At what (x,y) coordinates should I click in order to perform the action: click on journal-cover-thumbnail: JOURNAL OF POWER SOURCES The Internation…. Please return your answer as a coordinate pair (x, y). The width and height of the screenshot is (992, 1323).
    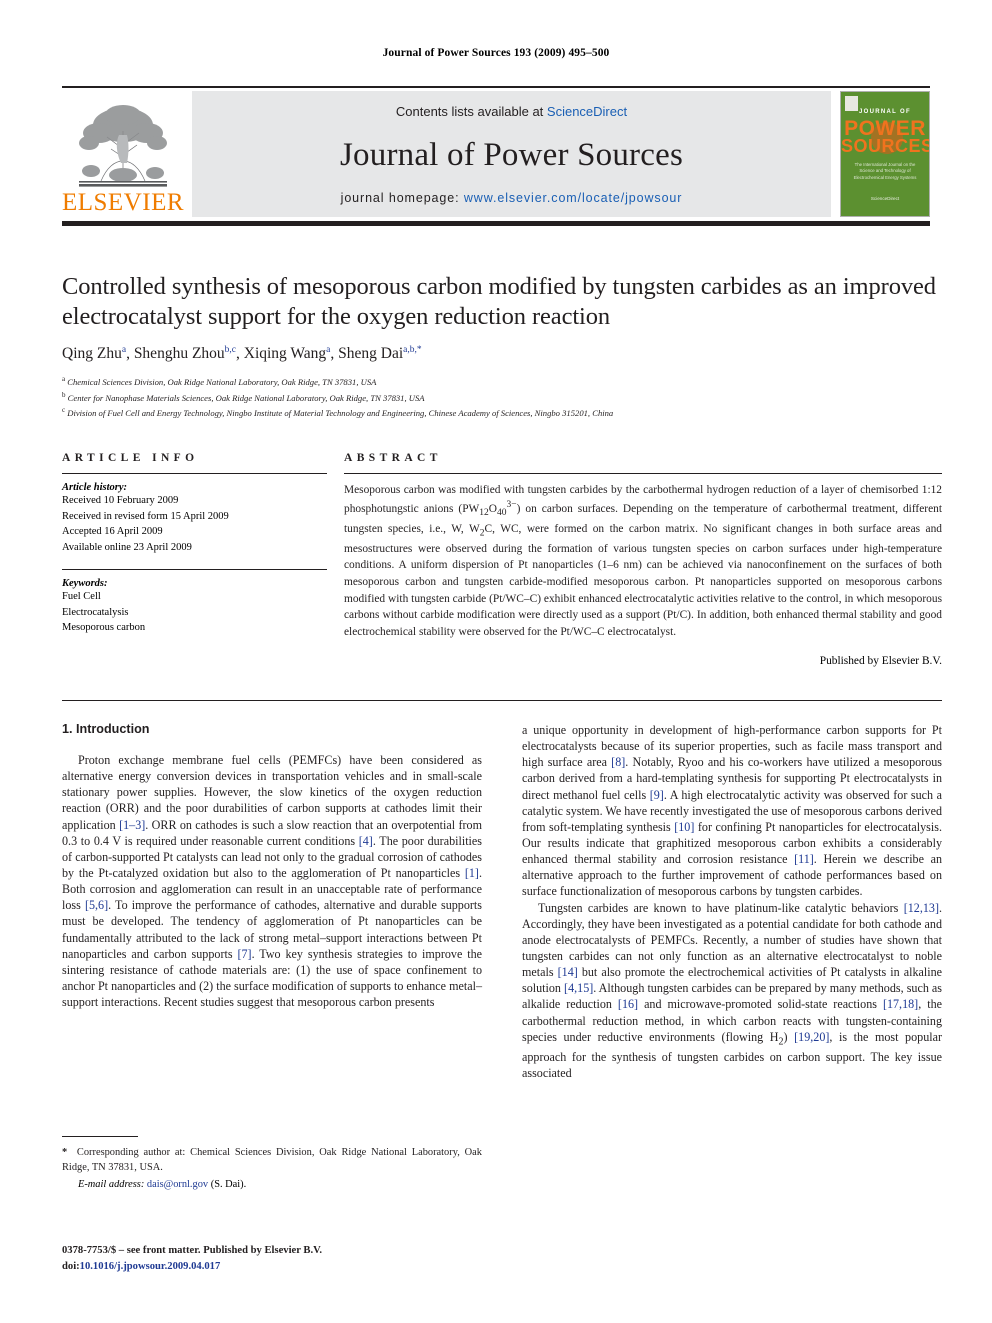
    Looking at the image, I should click on (885, 154).